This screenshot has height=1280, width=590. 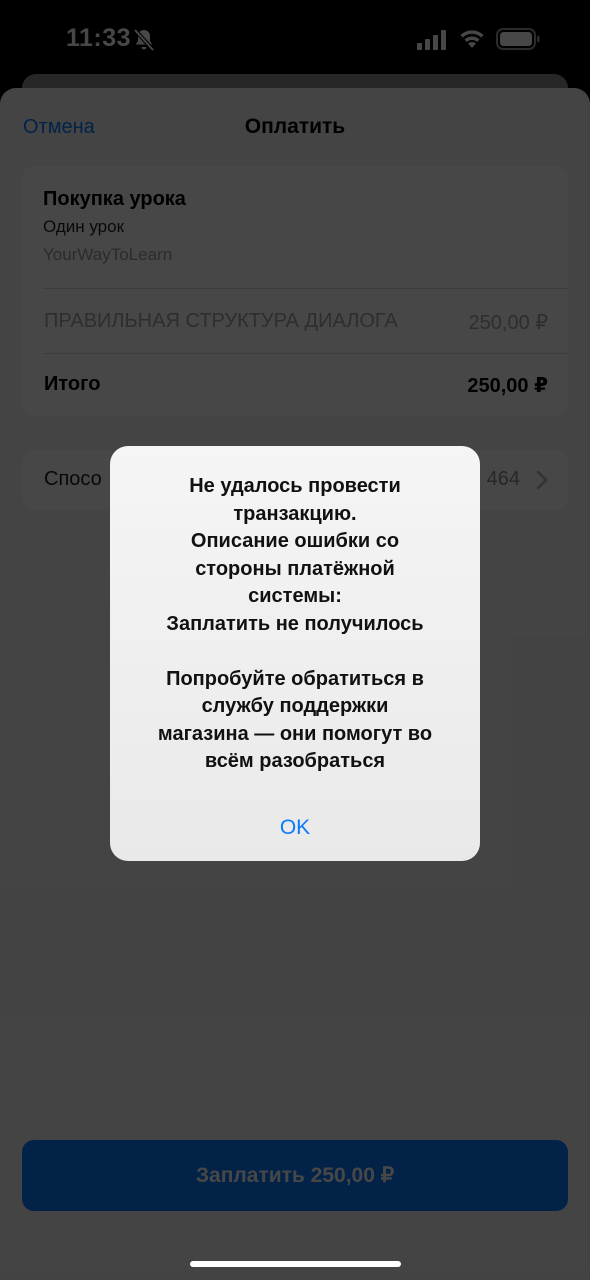 What do you see at coordinates (542, 480) in the screenshot?
I see `chevron-right-icon` at bounding box center [542, 480].